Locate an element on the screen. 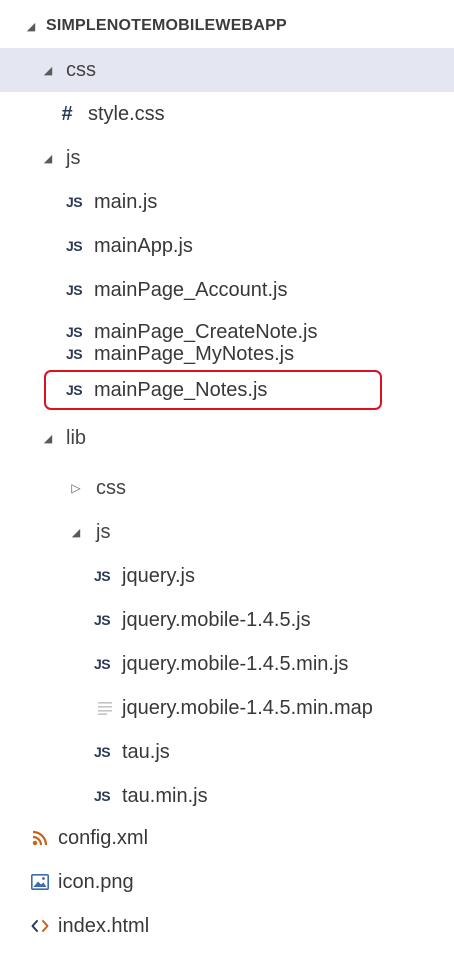 The height and width of the screenshot is (960, 454). file-label: jquery.mobile-1.4.5.js is located at coordinates (216, 619).